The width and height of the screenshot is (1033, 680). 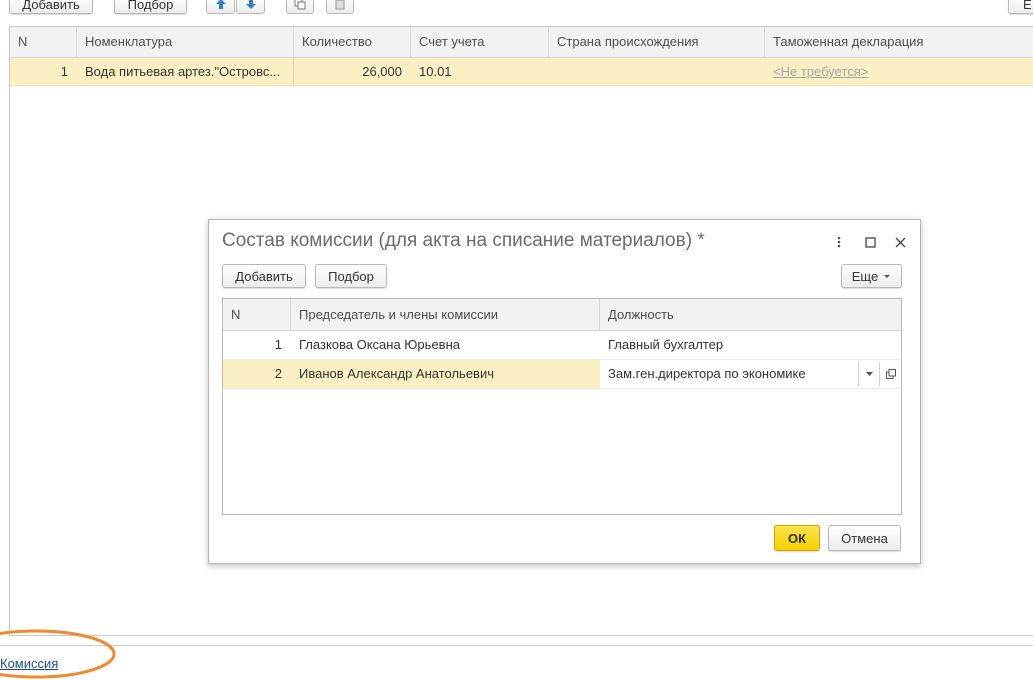 What do you see at coordinates (445, 374) in the screenshot?
I see `row-member-name: Иванов Александр Анатольевич` at bounding box center [445, 374].